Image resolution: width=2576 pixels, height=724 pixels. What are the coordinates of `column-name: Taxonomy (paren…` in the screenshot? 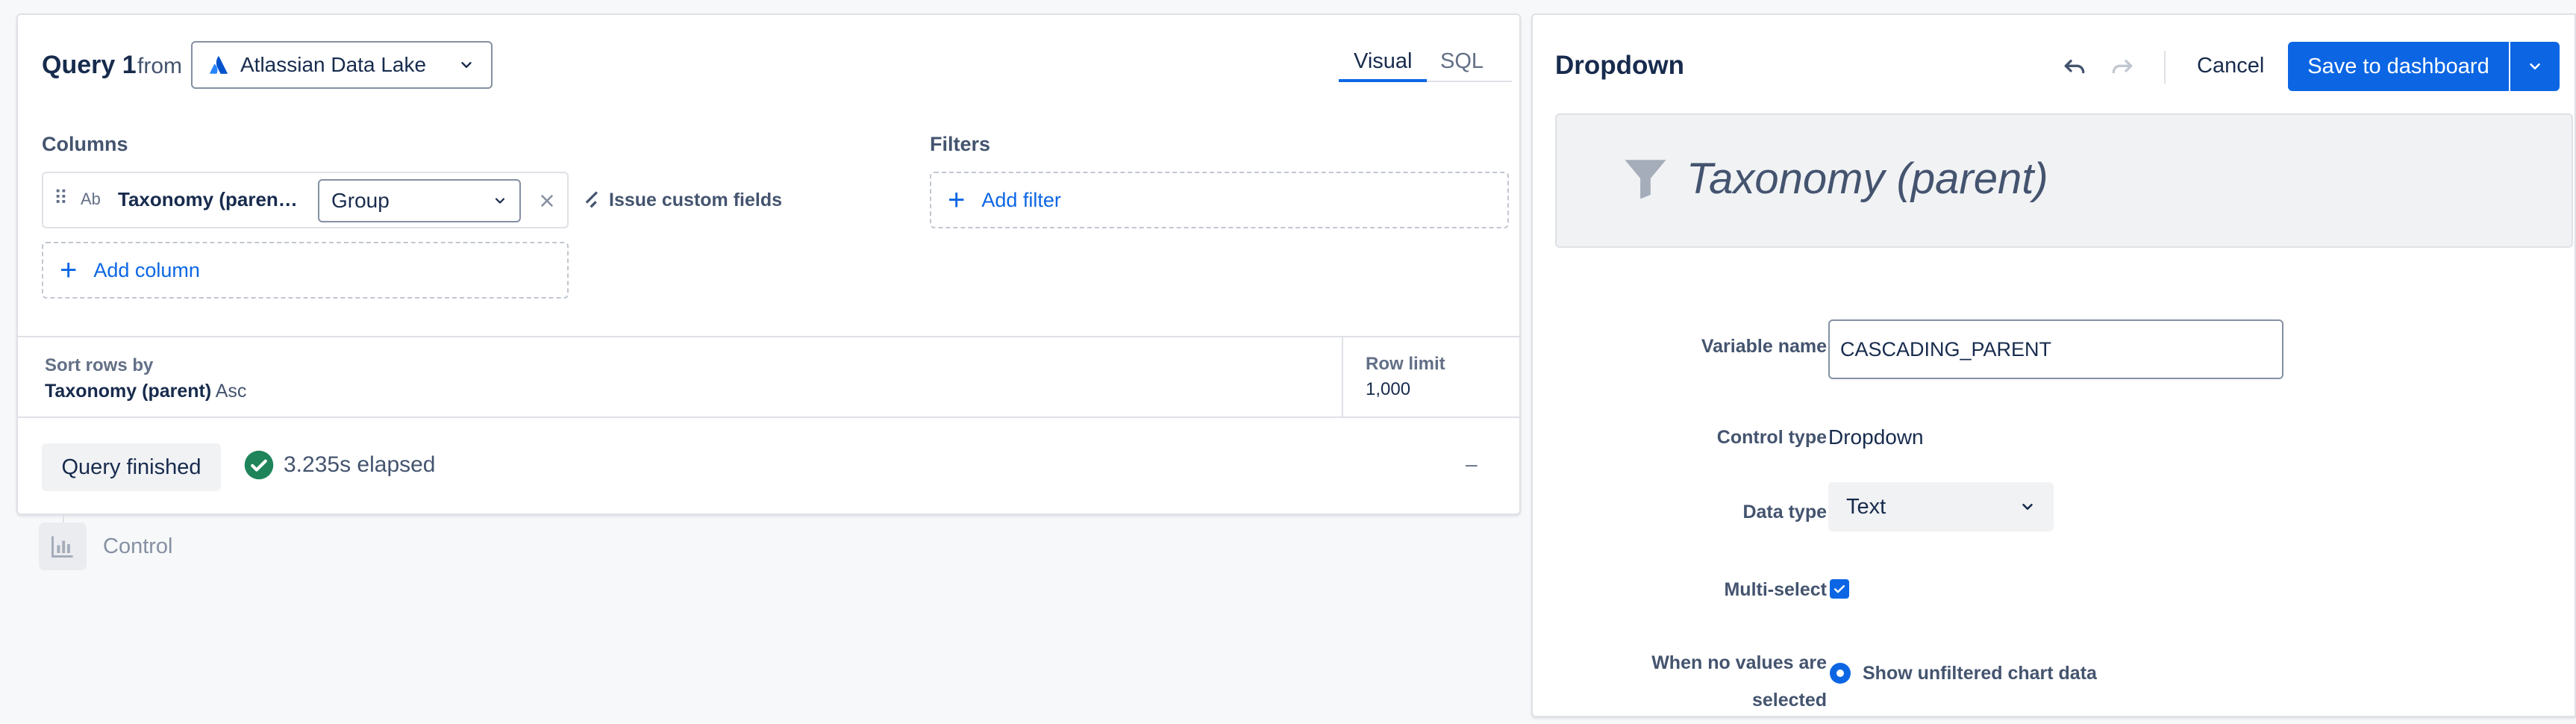 It's located at (208, 200).